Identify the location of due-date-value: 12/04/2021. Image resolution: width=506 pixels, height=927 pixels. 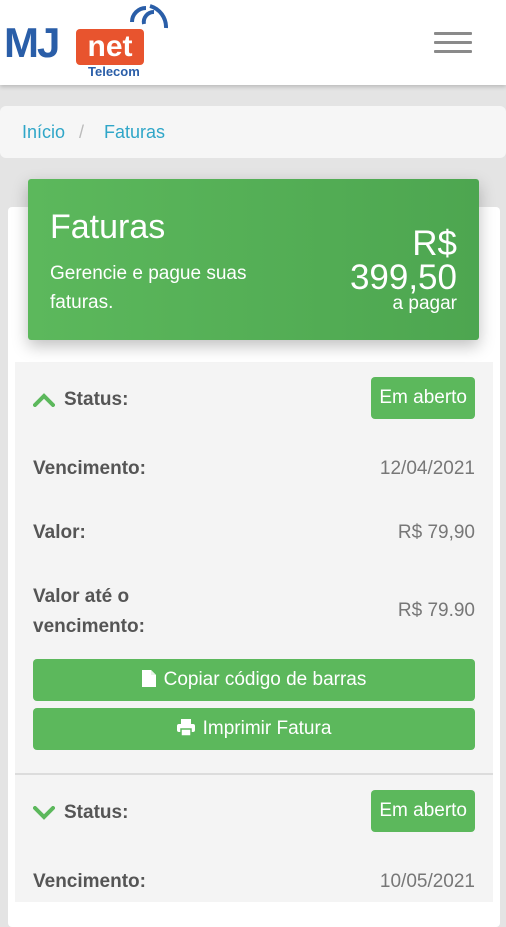
(427, 468).